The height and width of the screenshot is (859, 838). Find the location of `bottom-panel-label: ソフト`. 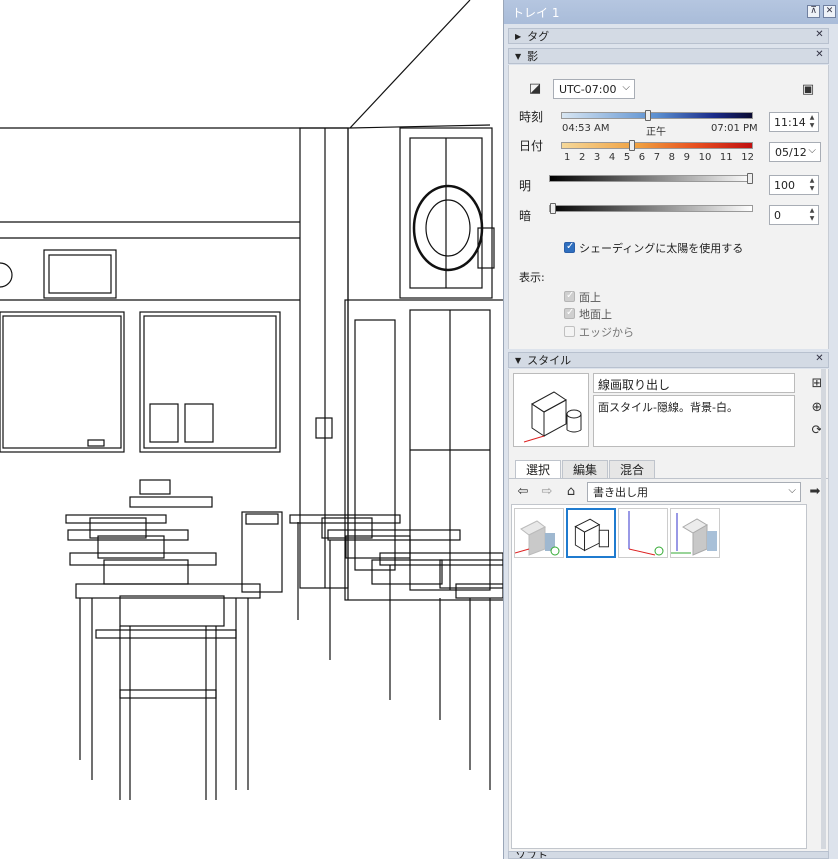

bottom-panel-label: ソフト is located at coordinates (531, 855).